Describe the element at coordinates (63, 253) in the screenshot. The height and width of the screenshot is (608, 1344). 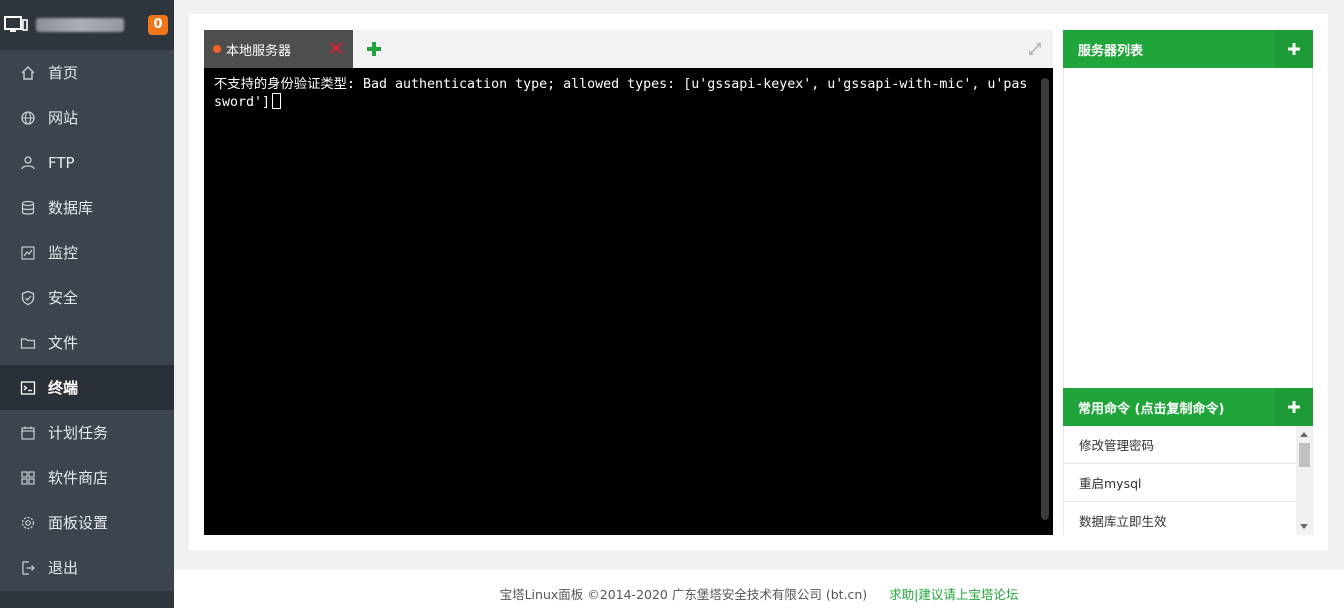
I see `sidebar-item-label: 监控` at that location.